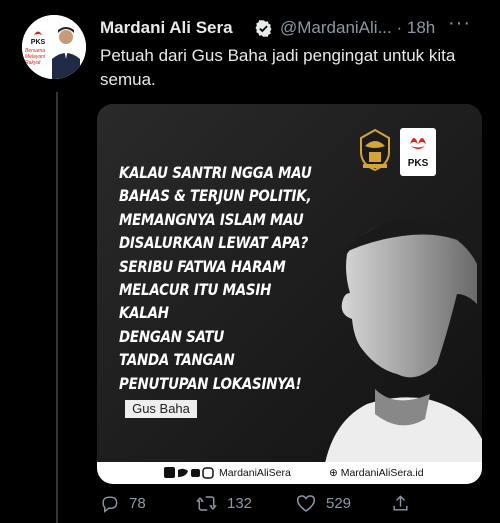 Image resolution: width=500 pixels, height=523 pixels. What do you see at coordinates (295, 506) in the screenshot?
I see `tweet-actions: 78 132 529` at bounding box center [295, 506].